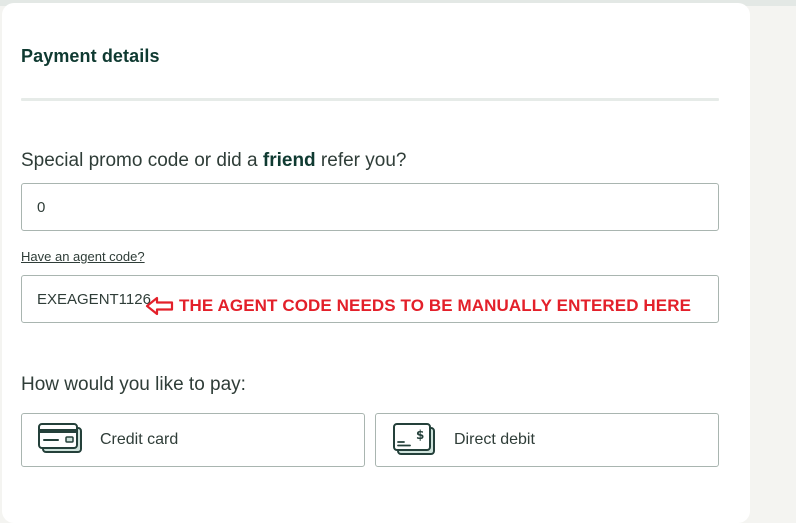 The width and height of the screenshot is (796, 523). What do you see at coordinates (414, 439) in the screenshot?
I see `direct-debit-icon: $` at bounding box center [414, 439].